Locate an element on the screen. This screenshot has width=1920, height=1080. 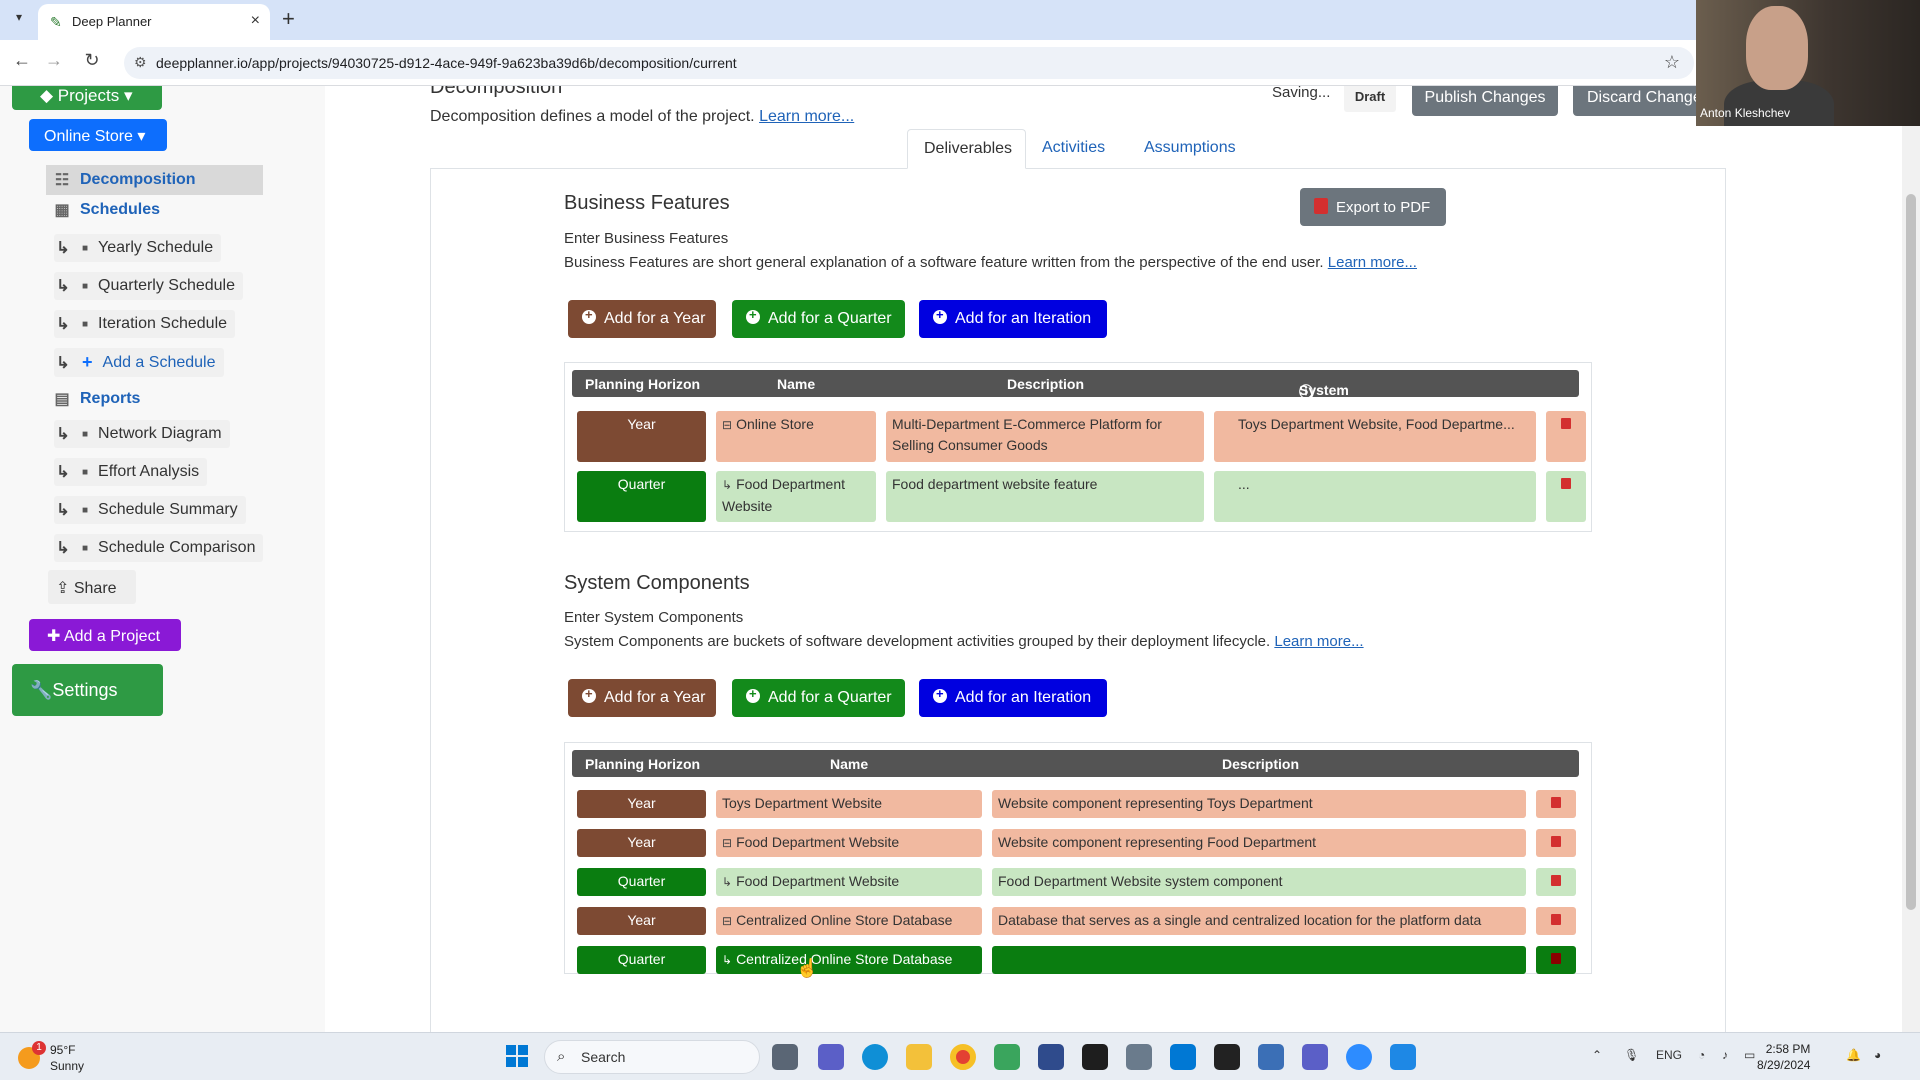
copilot-icon: ◕ is located at coordinates (1877, 1055).